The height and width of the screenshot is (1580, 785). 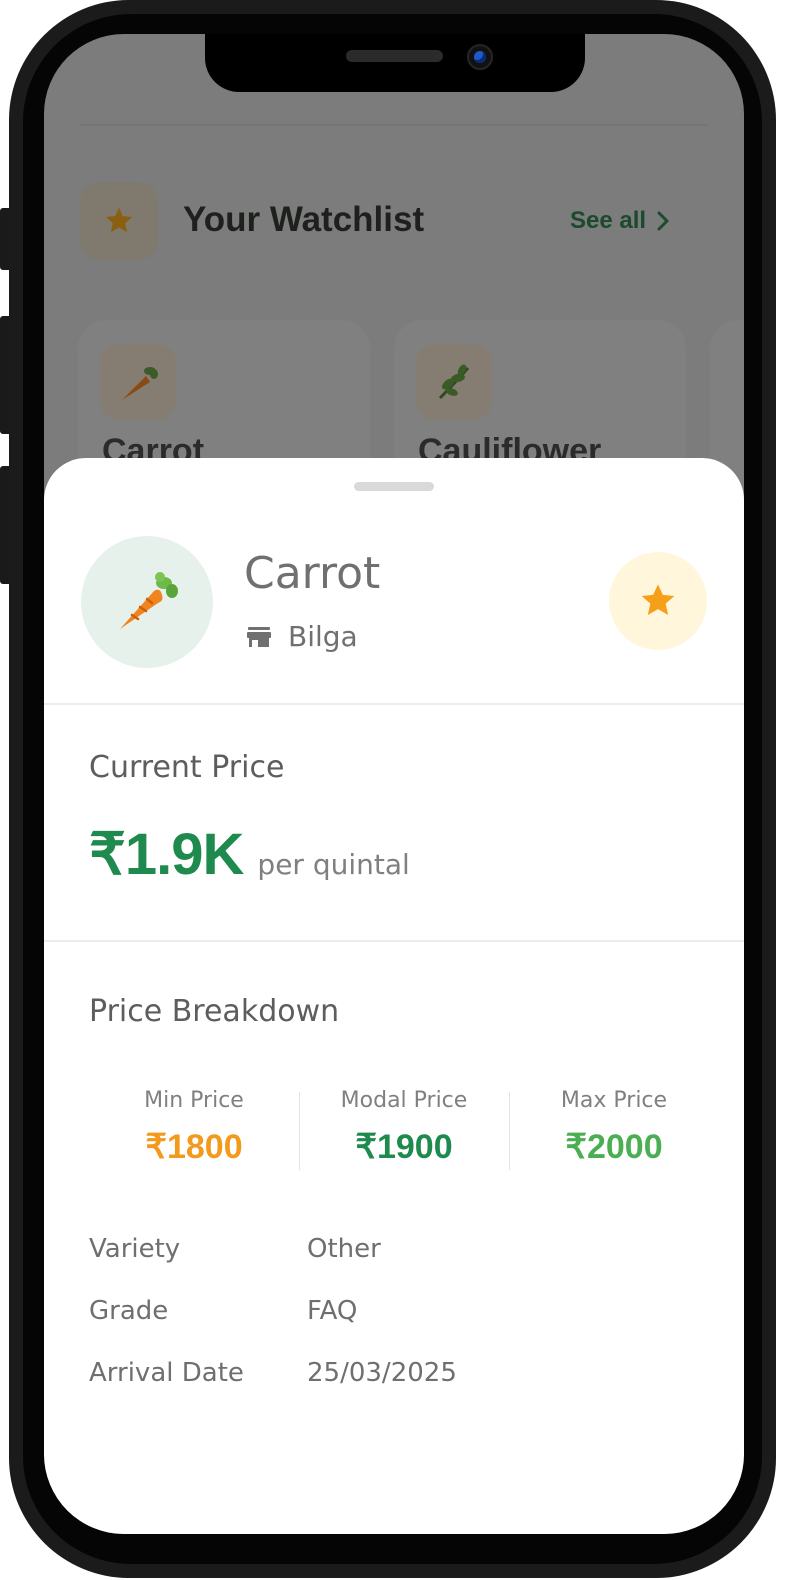 I want to click on watchlist-title: Your Watchlist, so click(x=304, y=219).